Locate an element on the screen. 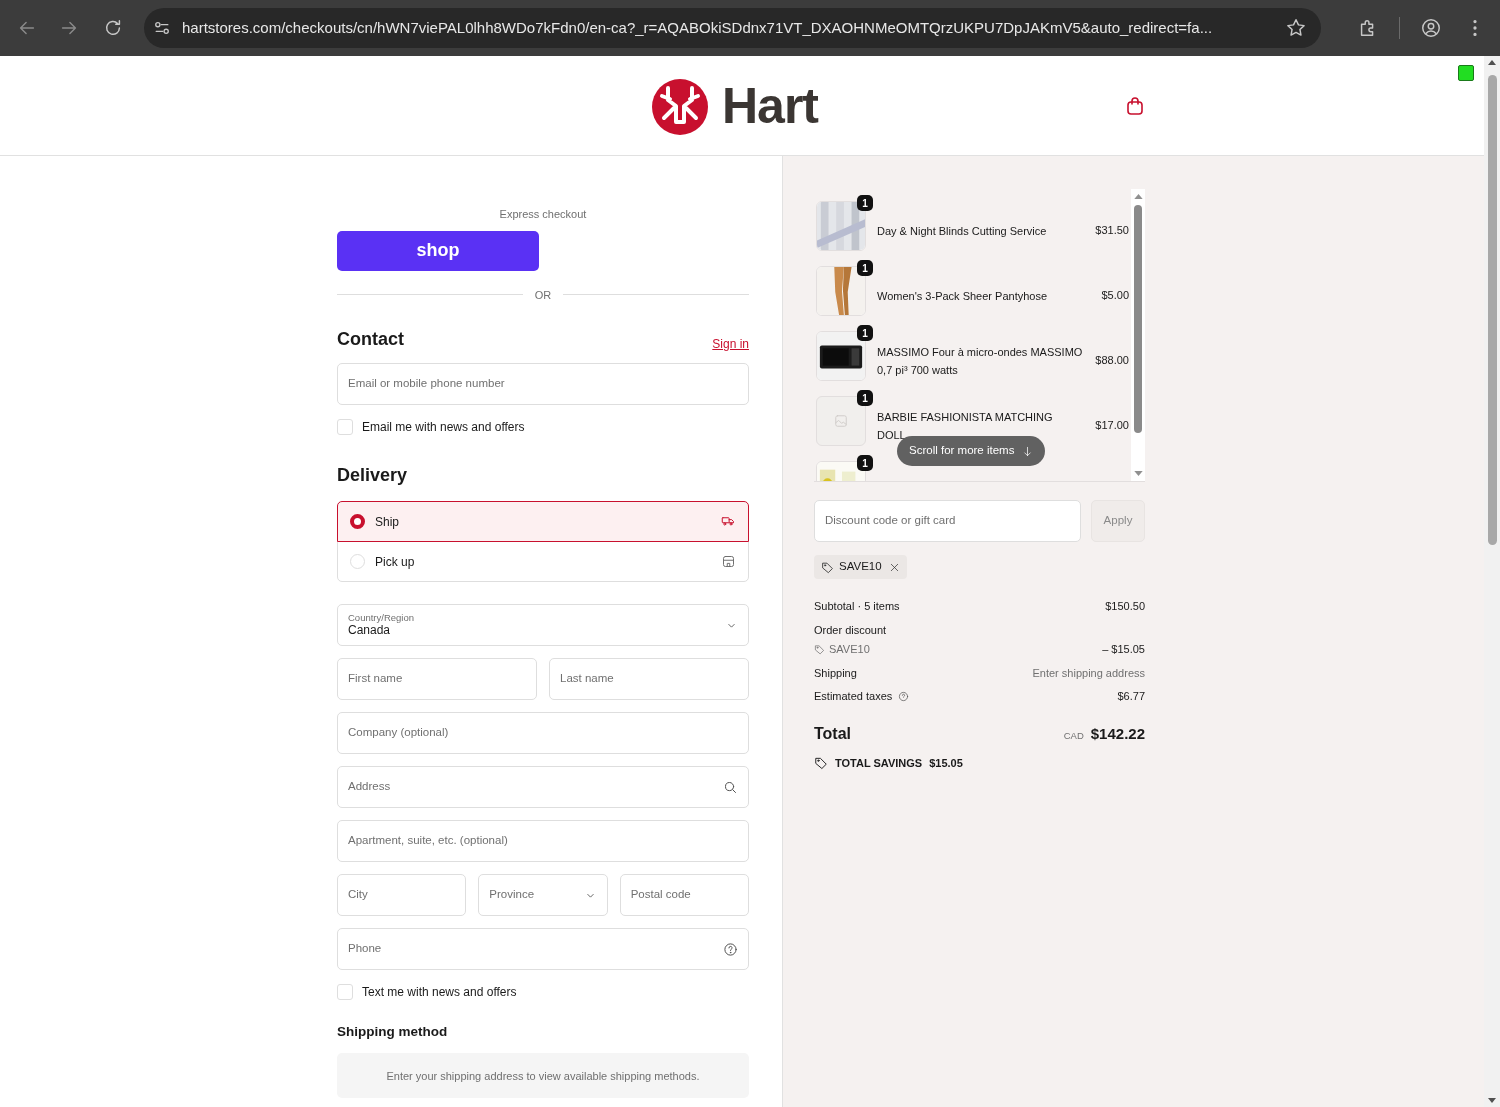 This screenshot has width=1500, height=1107. summary-value: $6.77 is located at coordinates (1131, 696).